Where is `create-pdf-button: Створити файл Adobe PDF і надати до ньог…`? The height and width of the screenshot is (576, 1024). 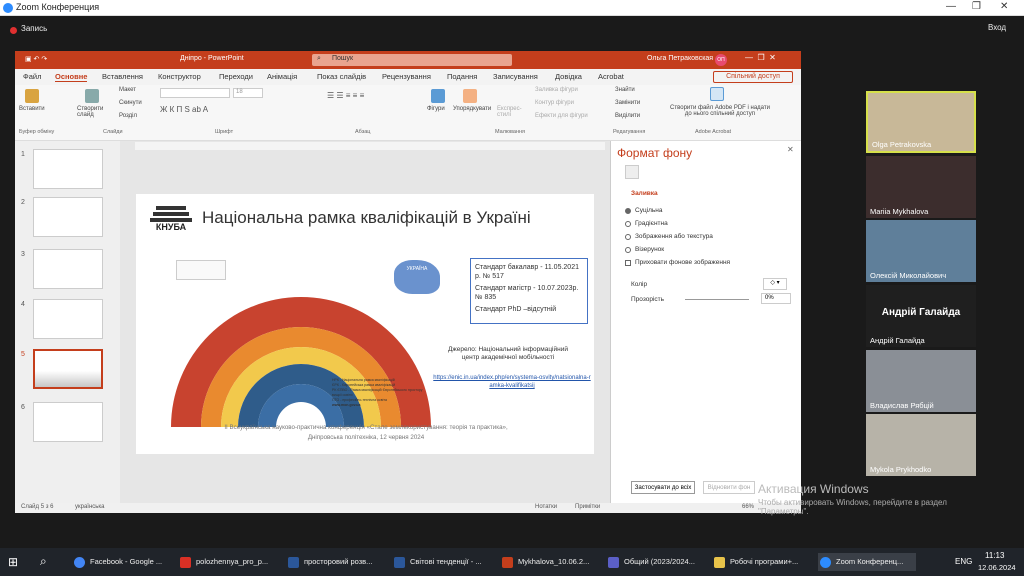
create-pdf-button: Створити файл Adobe PDF і надати до ньог… is located at coordinates (720, 111).